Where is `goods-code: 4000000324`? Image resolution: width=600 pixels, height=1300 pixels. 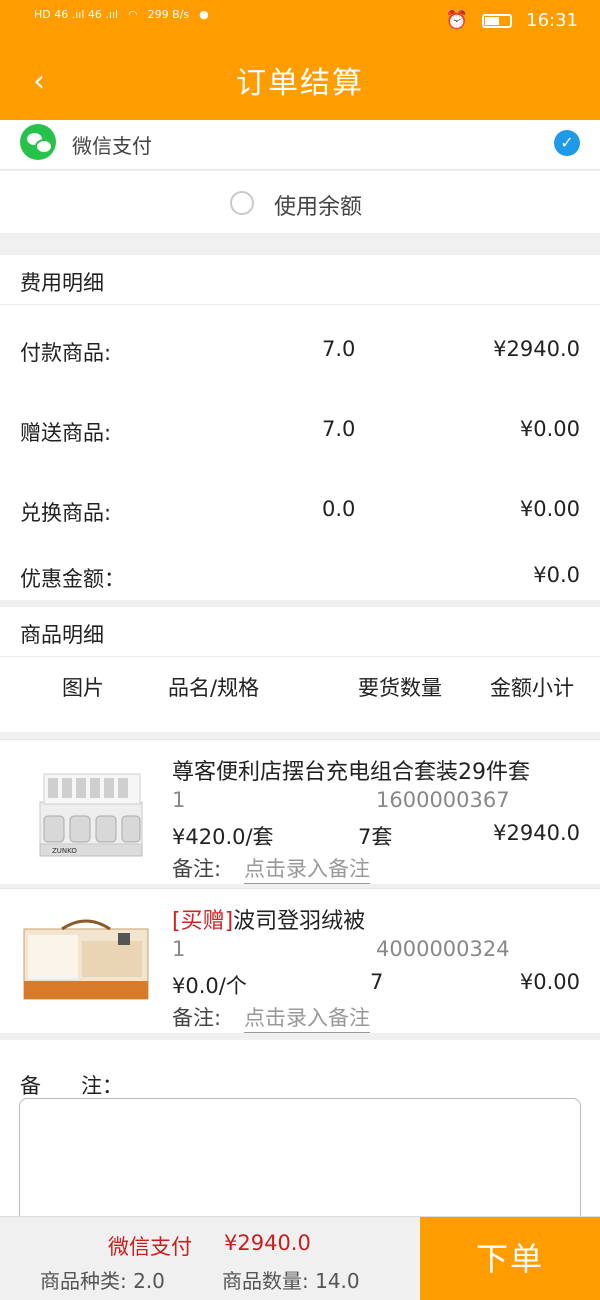
goods-code: 4000000324 is located at coordinates (443, 949).